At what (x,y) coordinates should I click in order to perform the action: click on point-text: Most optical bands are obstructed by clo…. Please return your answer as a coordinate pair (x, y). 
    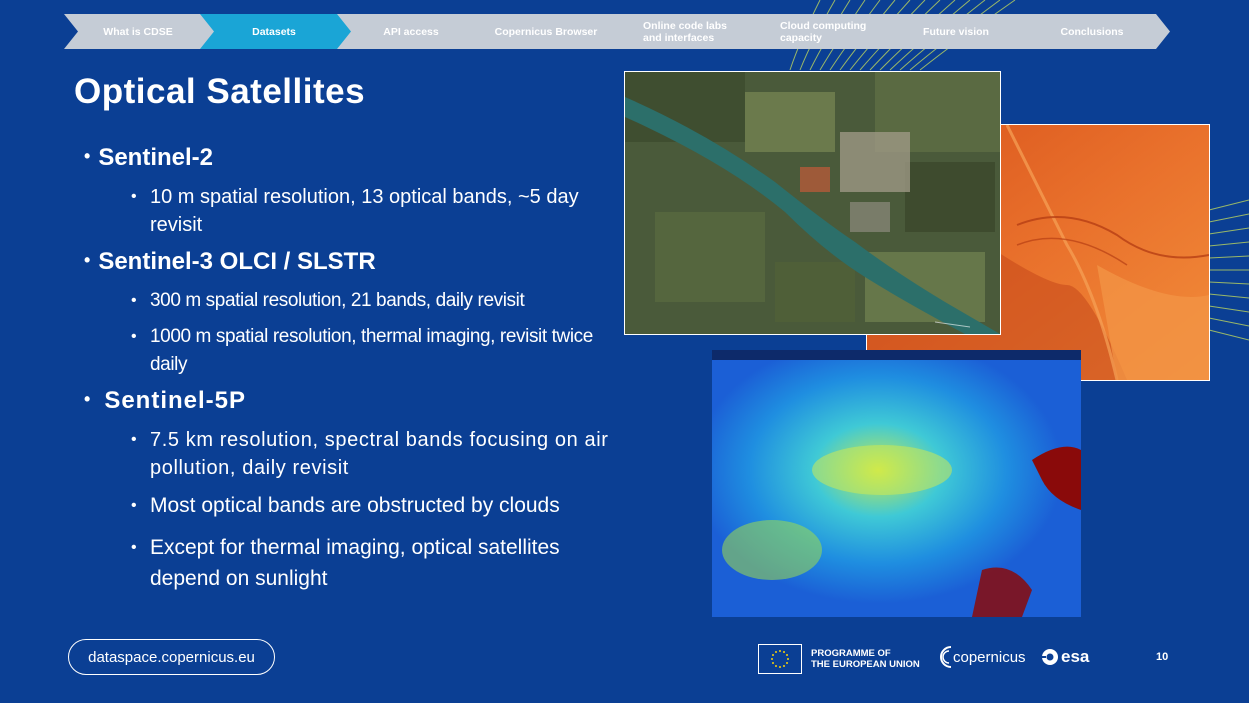
    Looking at the image, I should click on (355, 505).